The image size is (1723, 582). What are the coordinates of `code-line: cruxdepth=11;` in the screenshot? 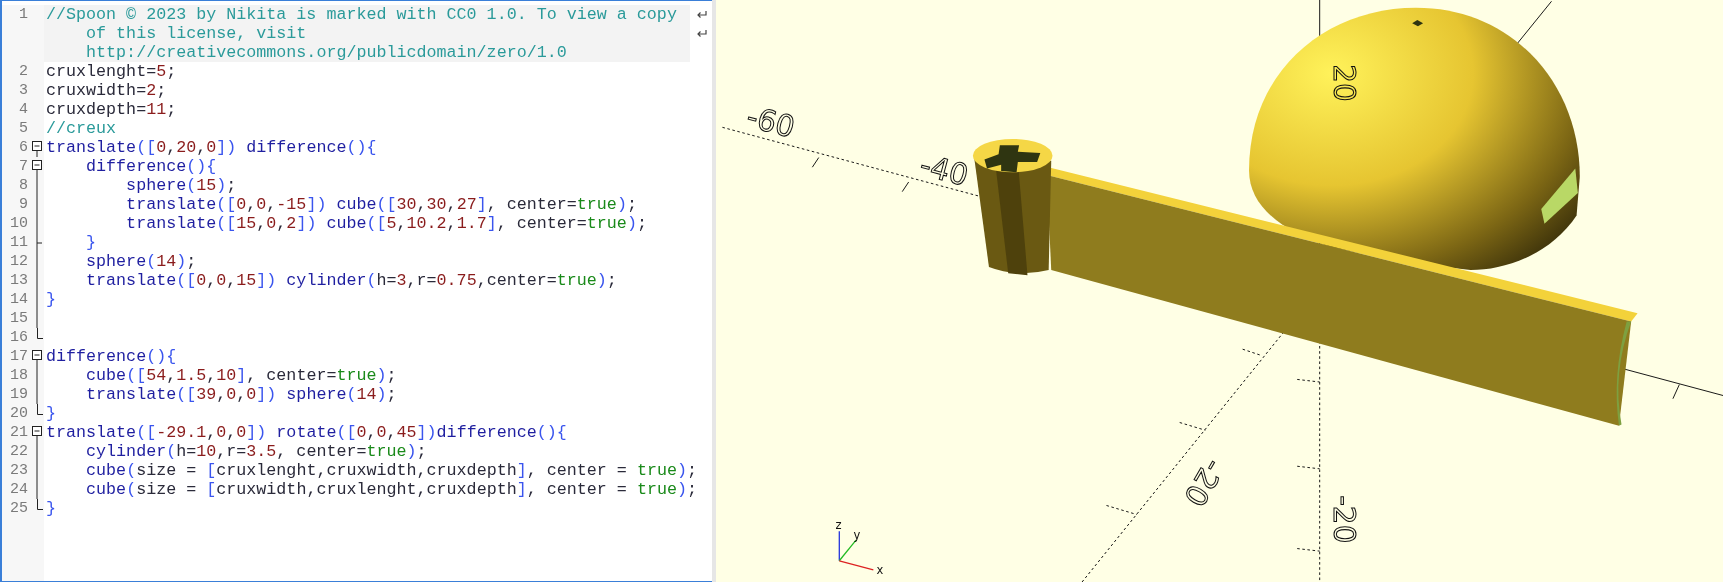 It's located at (111, 109).